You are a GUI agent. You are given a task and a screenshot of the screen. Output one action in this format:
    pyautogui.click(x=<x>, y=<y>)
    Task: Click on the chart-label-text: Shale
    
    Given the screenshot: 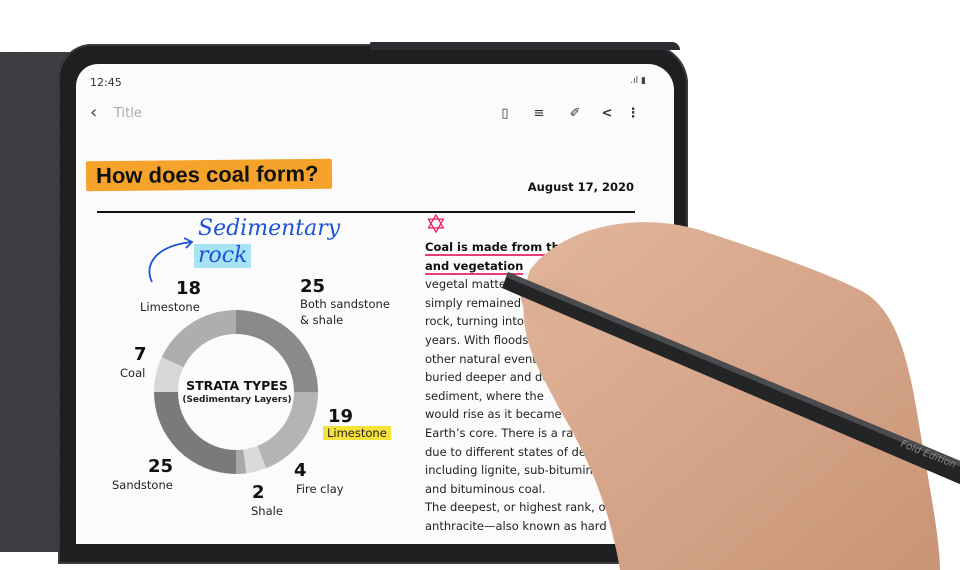 What is the action you would take?
    pyautogui.click(x=267, y=511)
    